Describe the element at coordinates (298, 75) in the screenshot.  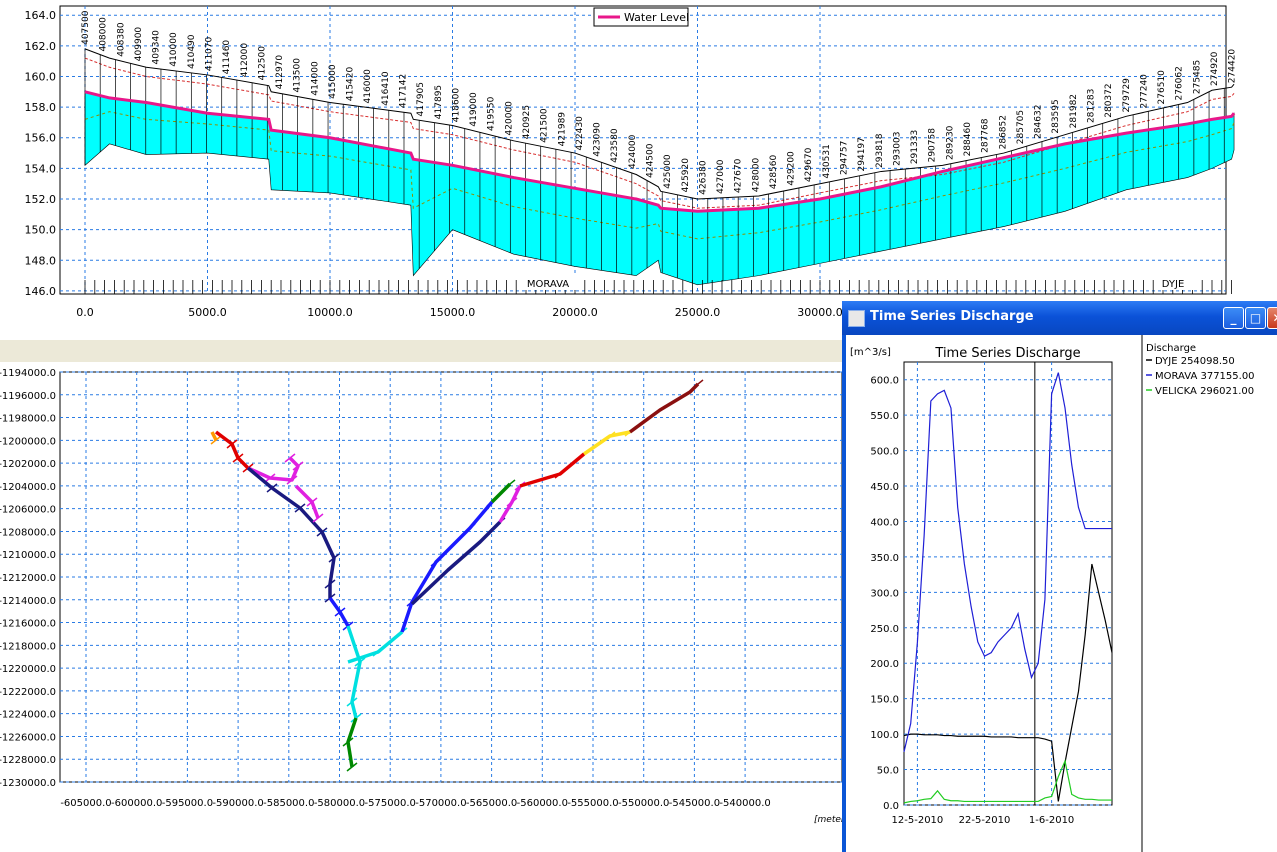
I see `chainage-label: 413500` at that location.